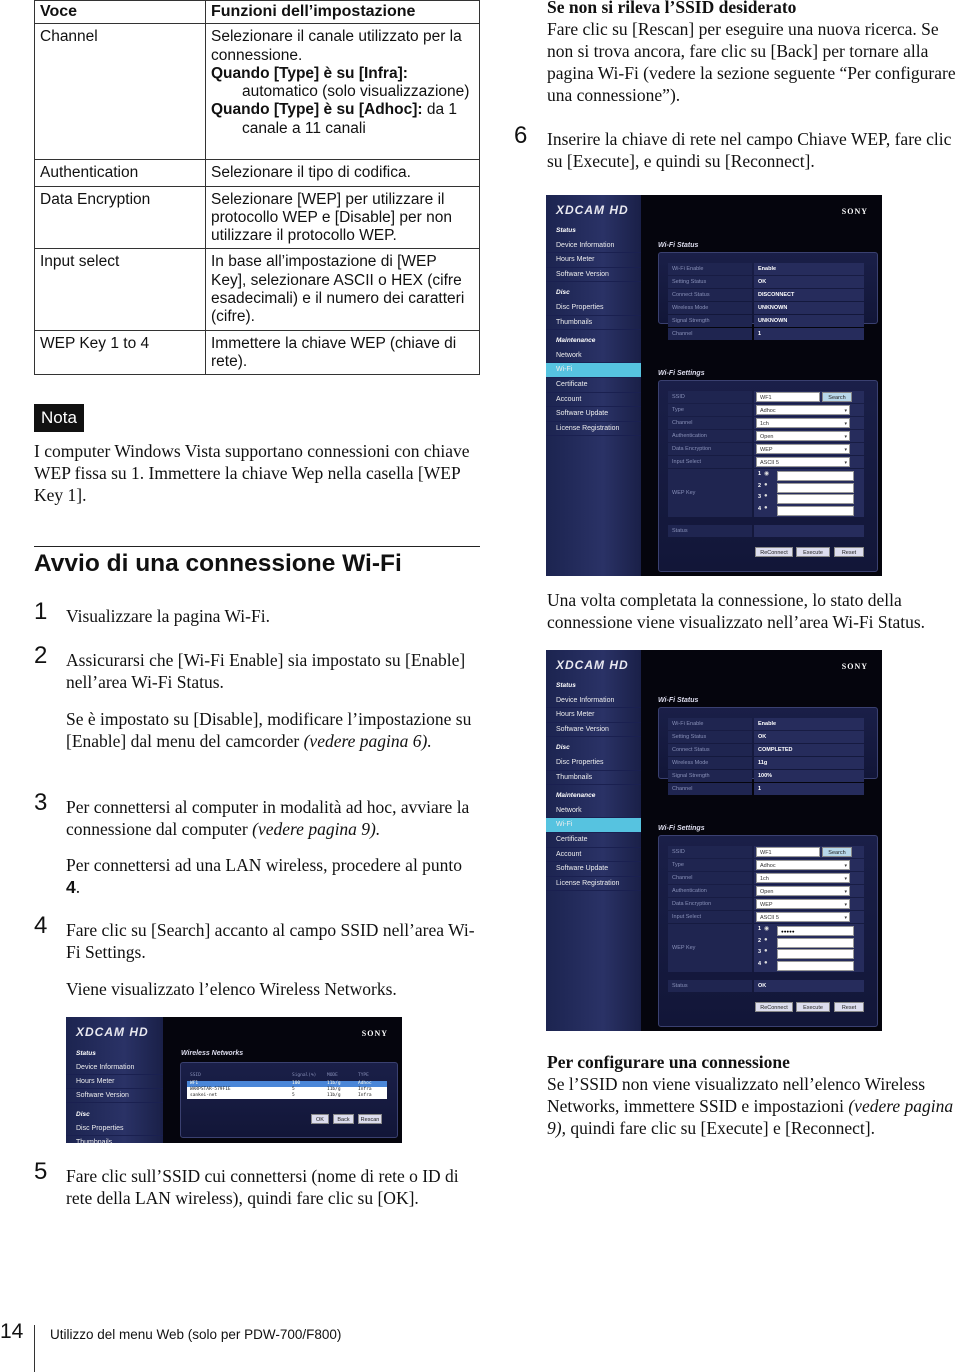 The width and height of the screenshot is (960, 1372). What do you see at coordinates (343, 1119) in the screenshot?
I see `back-button: Back` at bounding box center [343, 1119].